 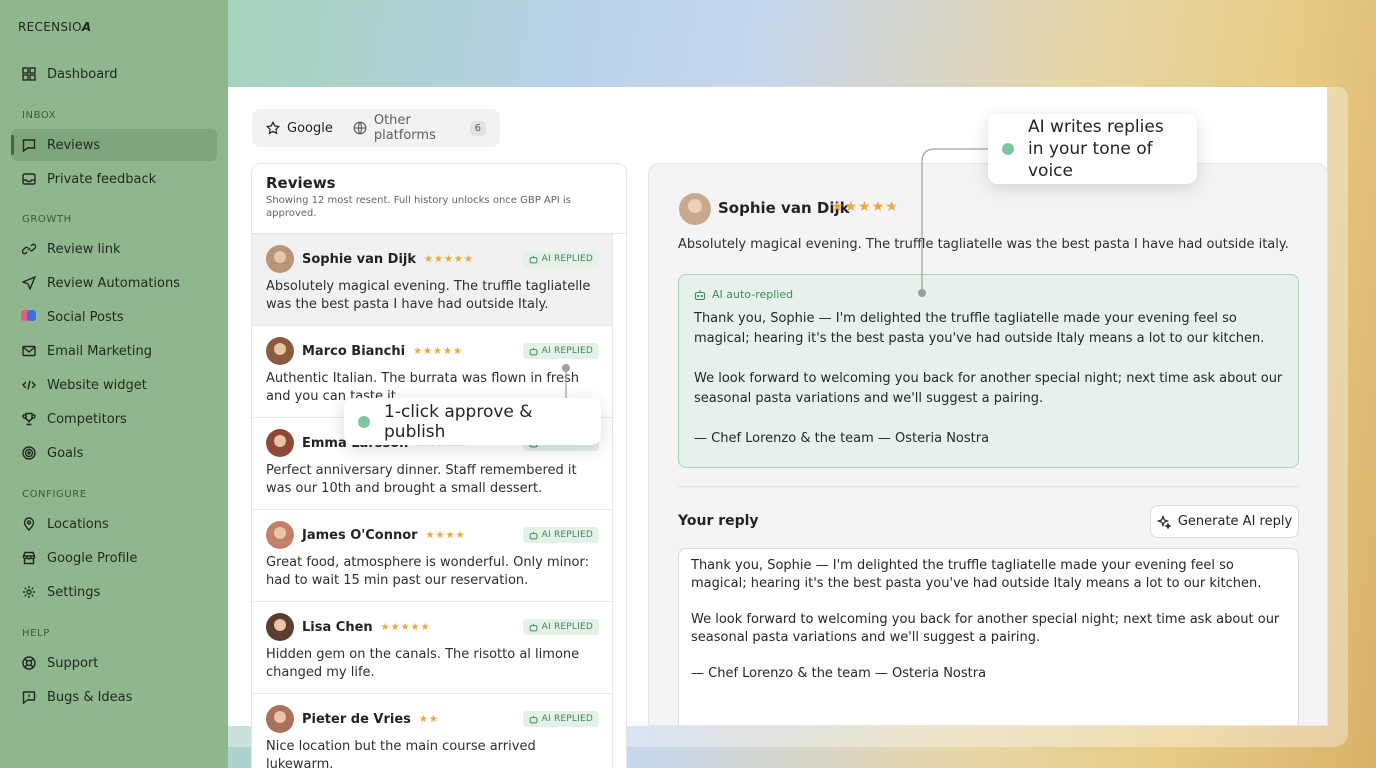 What do you see at coordinates (29, 249) in the screenshot?
I see `link-icon` at bounding box center [29, 249].